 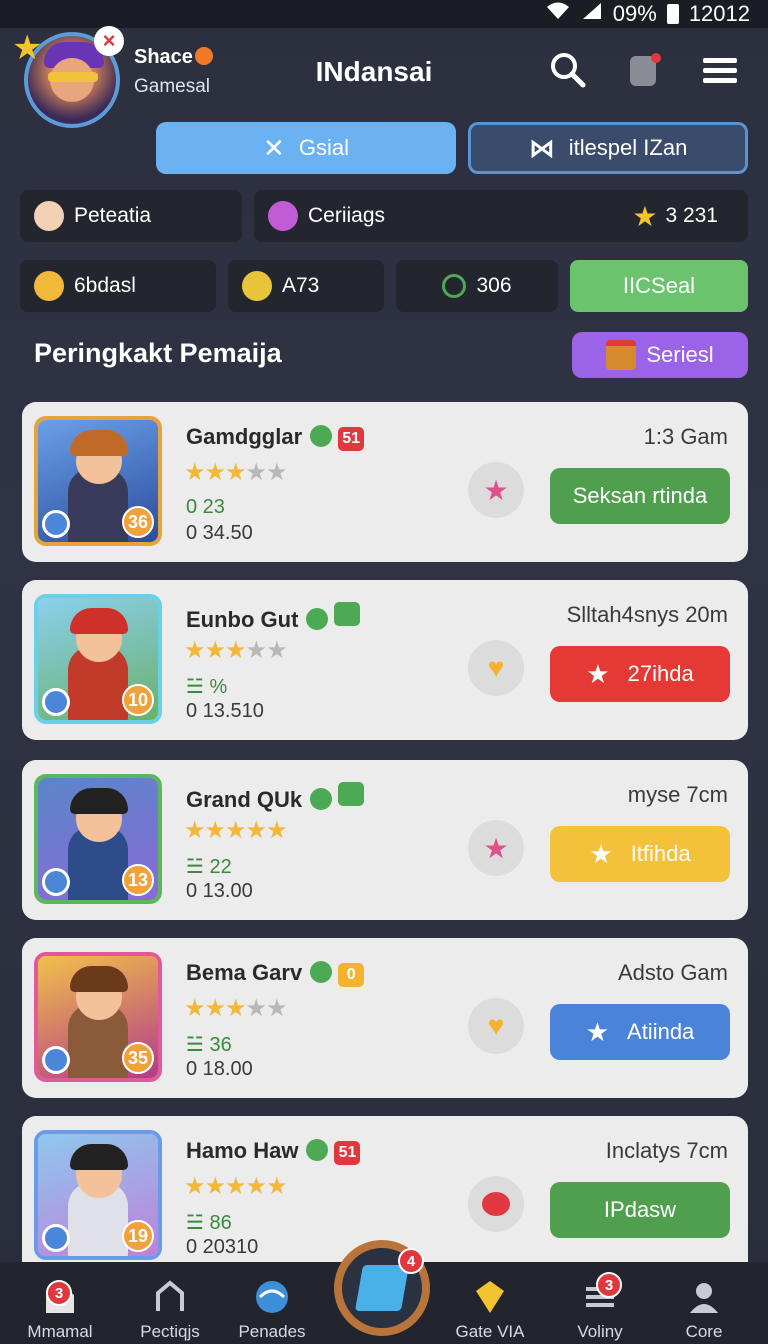 I want to click on nav-item-core: Core, so click(x=704, y=1303).